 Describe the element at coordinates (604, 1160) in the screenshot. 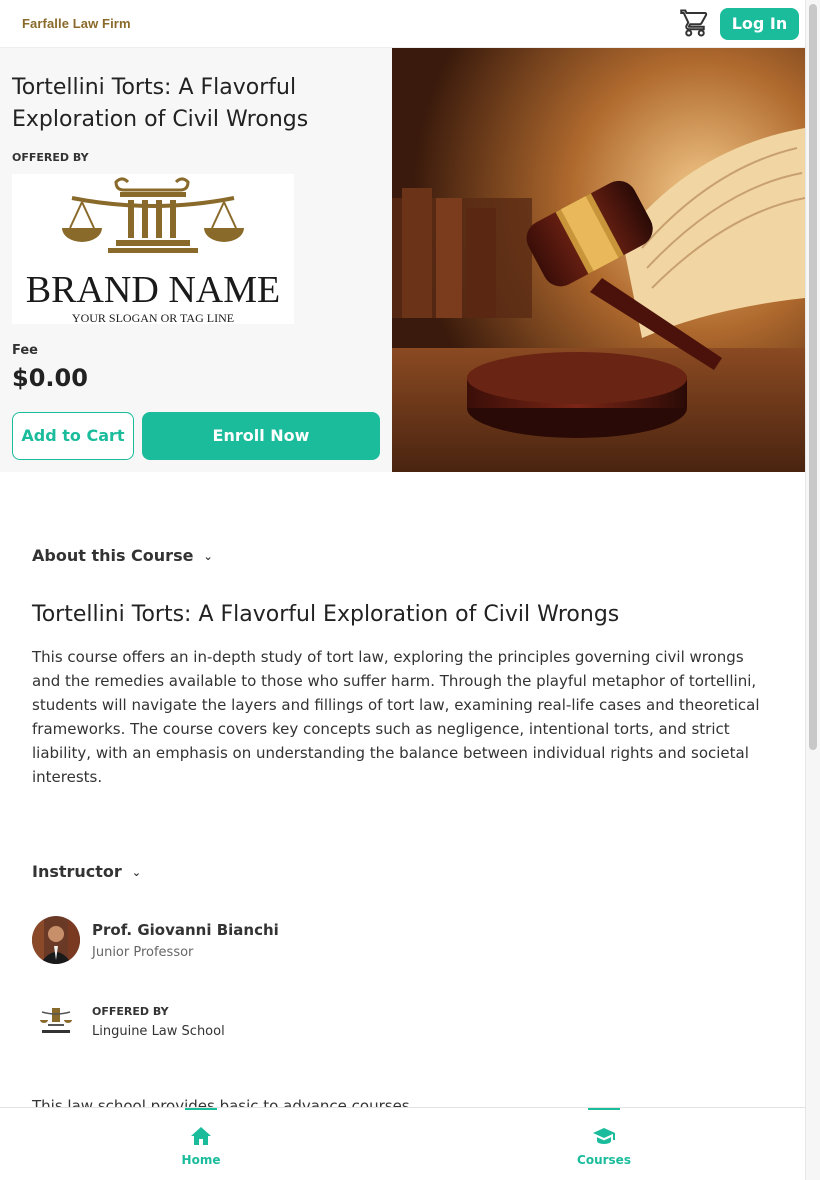

I see `nav-courses-label: Courses` at that location.